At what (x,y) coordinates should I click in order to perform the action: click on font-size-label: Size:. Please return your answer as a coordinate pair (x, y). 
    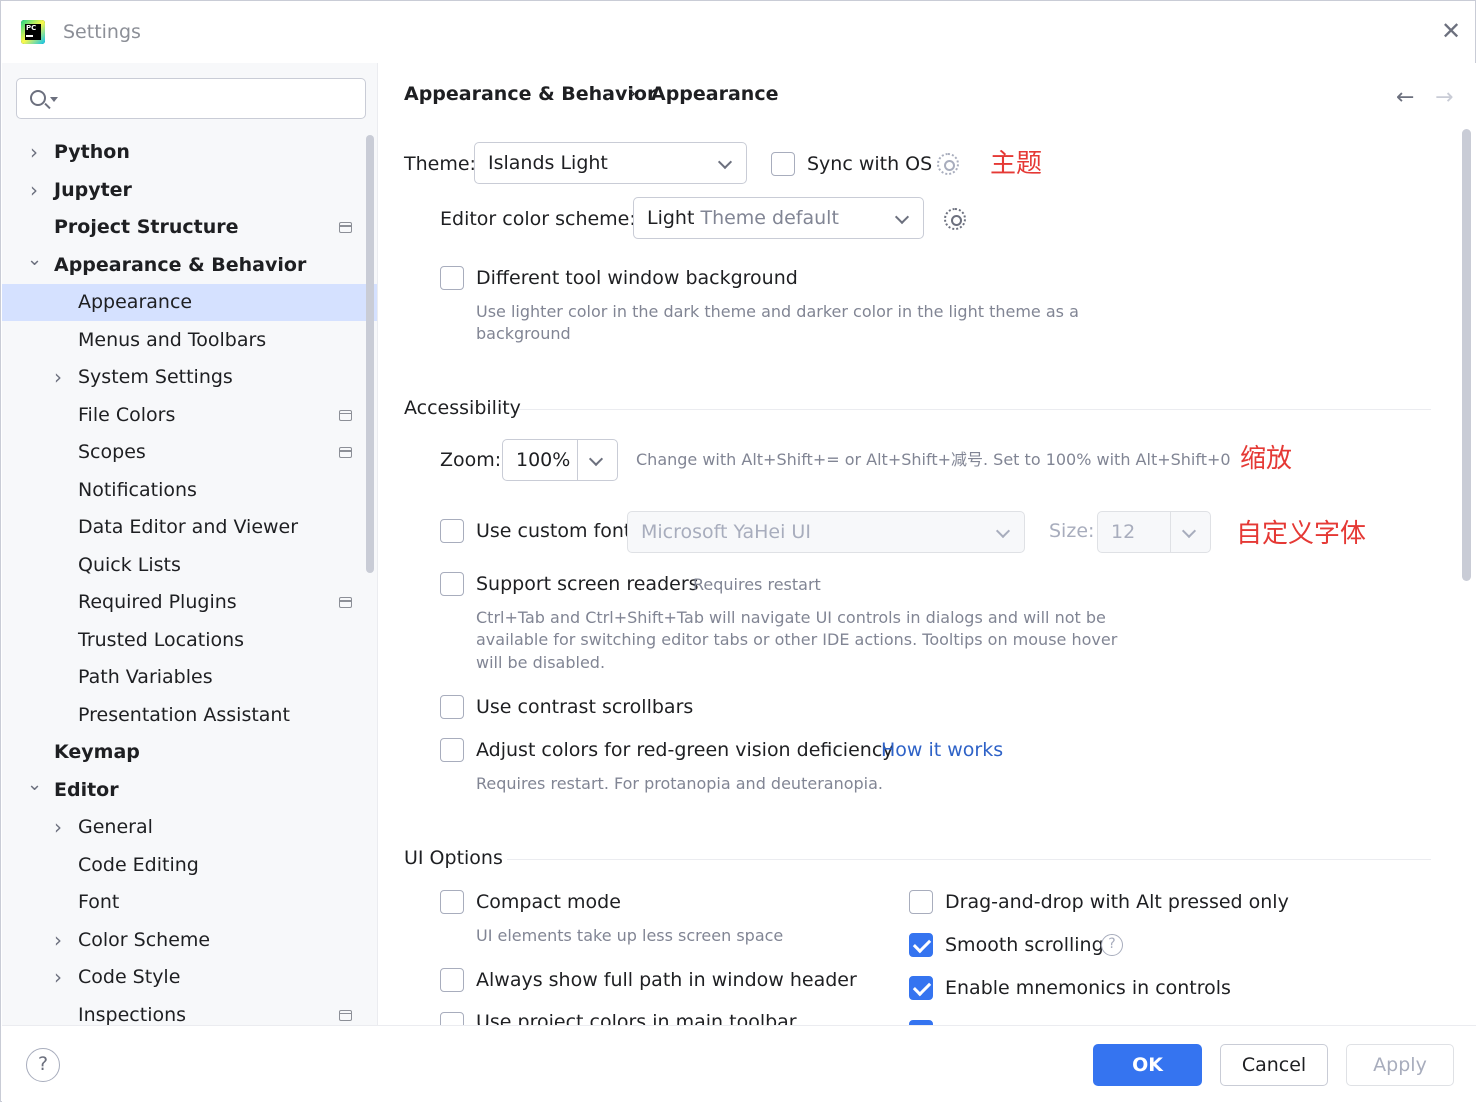
    Looking at the image, I should click on (1072, 531).